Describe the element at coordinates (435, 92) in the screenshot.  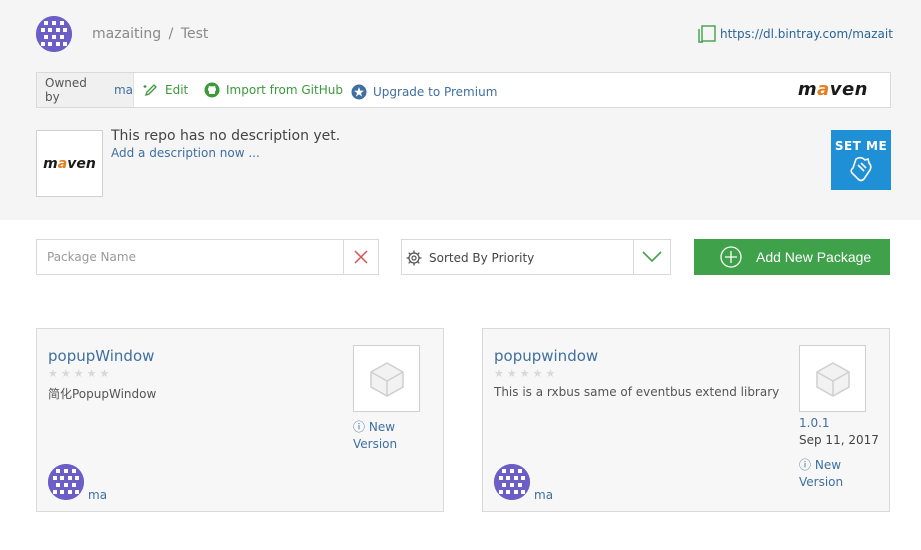
I see `upgrade-premium-label: Upgrade to Premium` at that location.